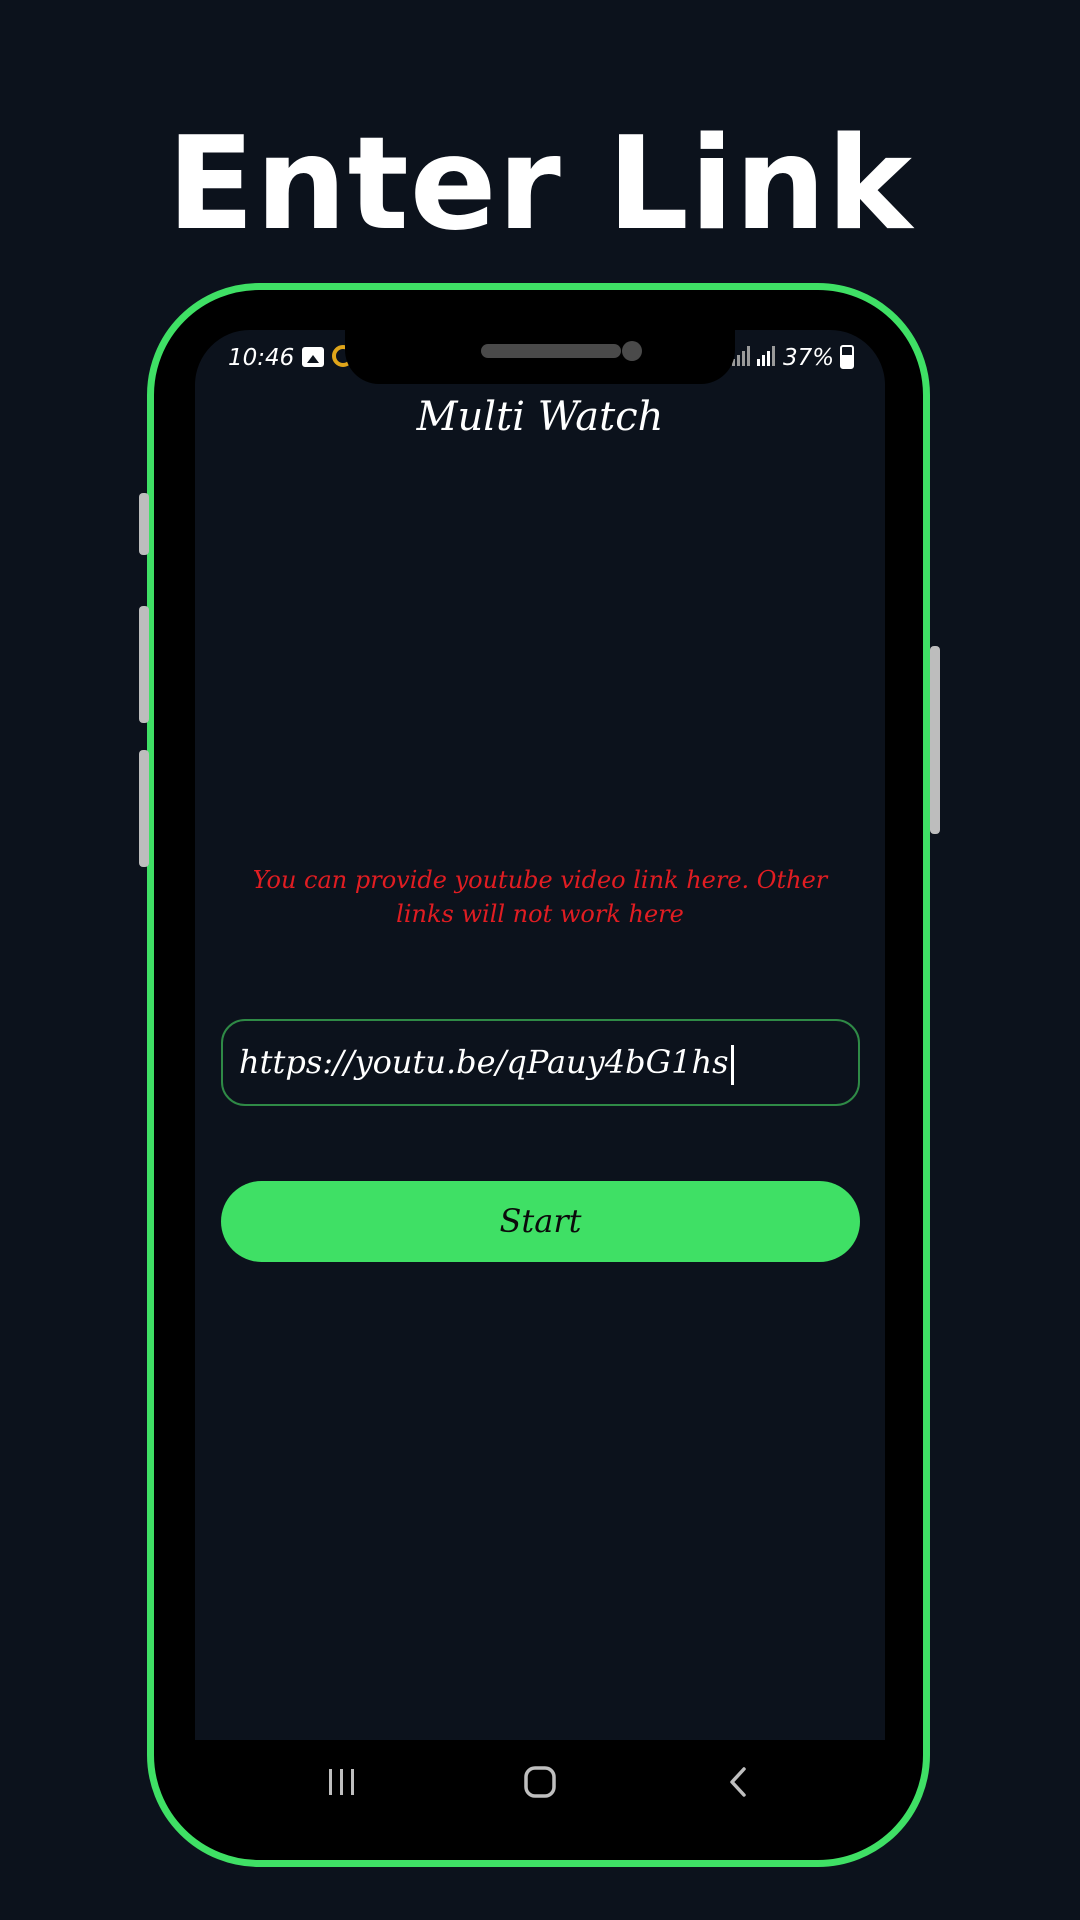 This screenshot has height=1920, width=1080. I want to click on home-icon, so click(540, 1782).